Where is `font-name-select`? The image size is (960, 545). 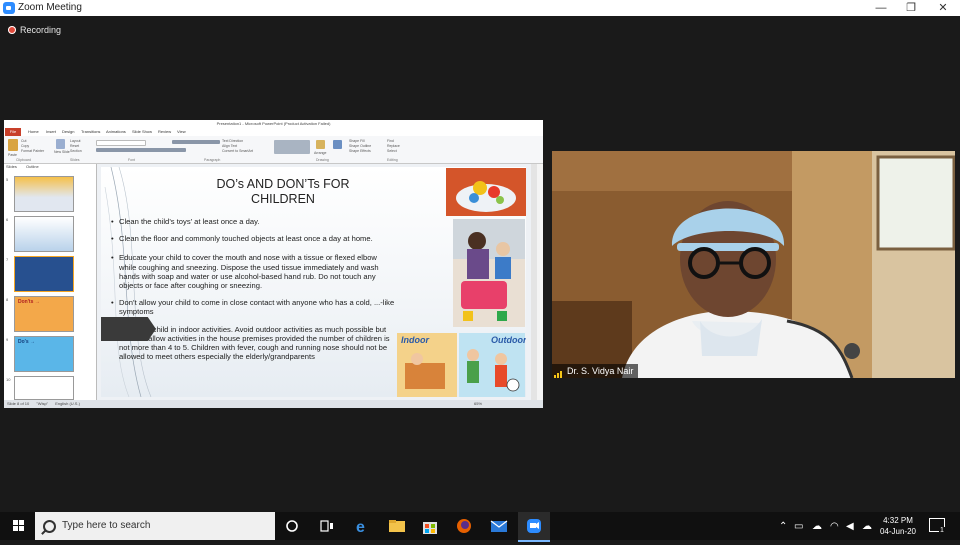 font-name-select is located at coordinates (121, 143).